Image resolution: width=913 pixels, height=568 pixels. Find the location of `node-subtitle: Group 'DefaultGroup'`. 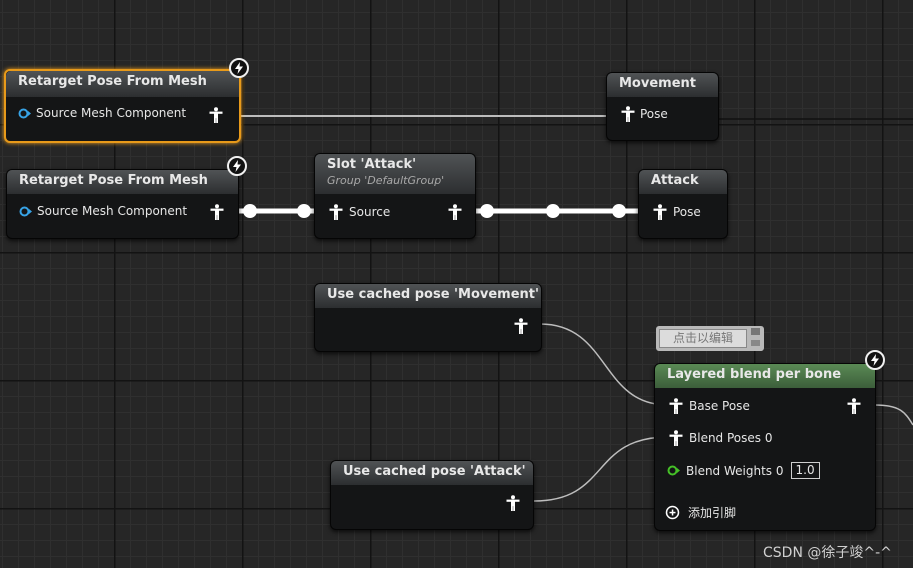

node-subtitle: Group 'DefaultGroup' is located at coordinates (386, 180).